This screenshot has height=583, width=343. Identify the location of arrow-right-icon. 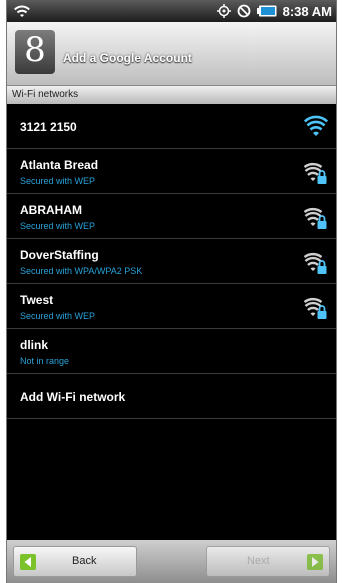
(315, 562).